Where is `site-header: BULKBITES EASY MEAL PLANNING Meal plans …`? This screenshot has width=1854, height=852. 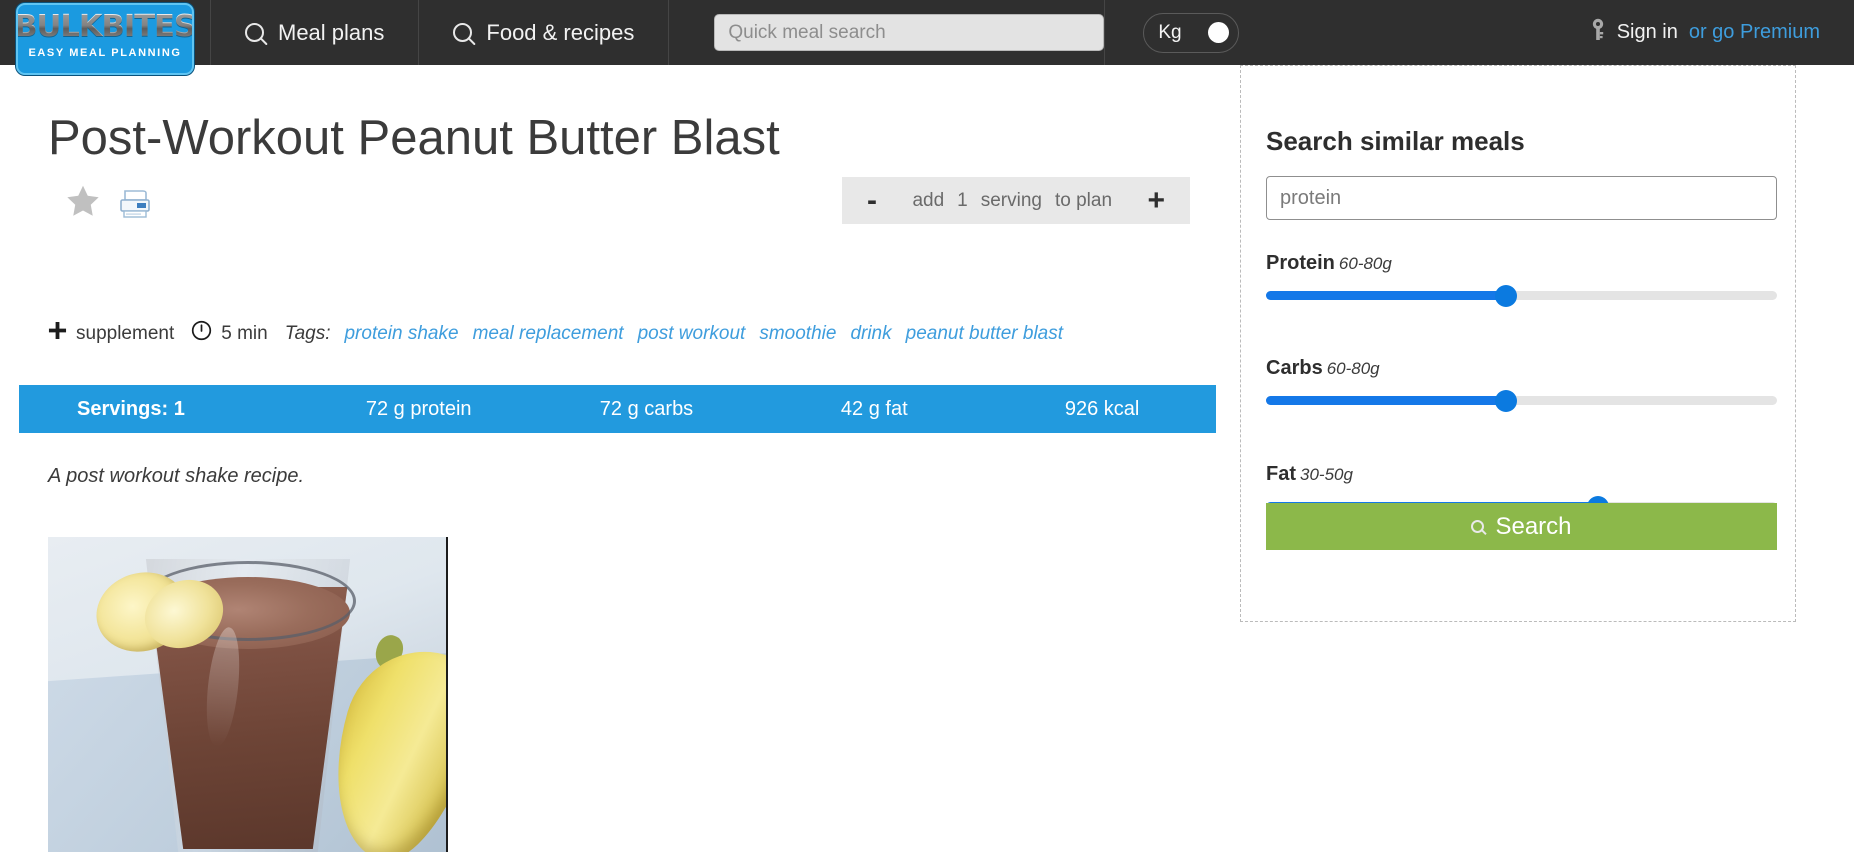
site-header: BULKBITES EASY MEAL PLANNING Meal plans … is located at coordinates (927, 37).